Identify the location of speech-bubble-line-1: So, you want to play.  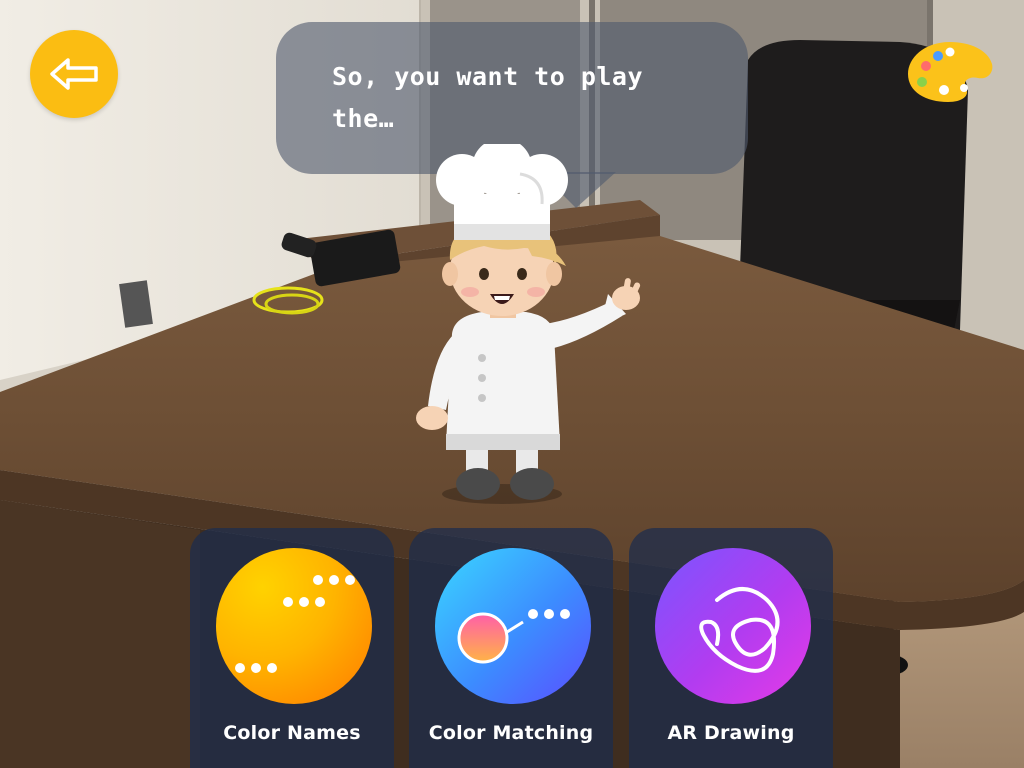
(488, 76).